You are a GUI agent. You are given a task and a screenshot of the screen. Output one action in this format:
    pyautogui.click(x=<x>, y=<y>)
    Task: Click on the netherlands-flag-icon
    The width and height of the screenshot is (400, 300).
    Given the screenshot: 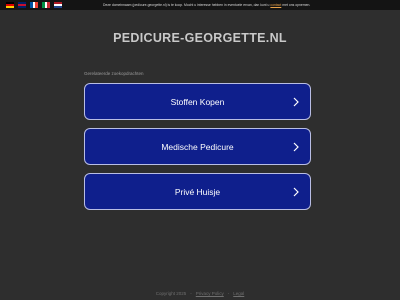 What is the action you would take?
    pyautogui.click(x=58, y=5)
    